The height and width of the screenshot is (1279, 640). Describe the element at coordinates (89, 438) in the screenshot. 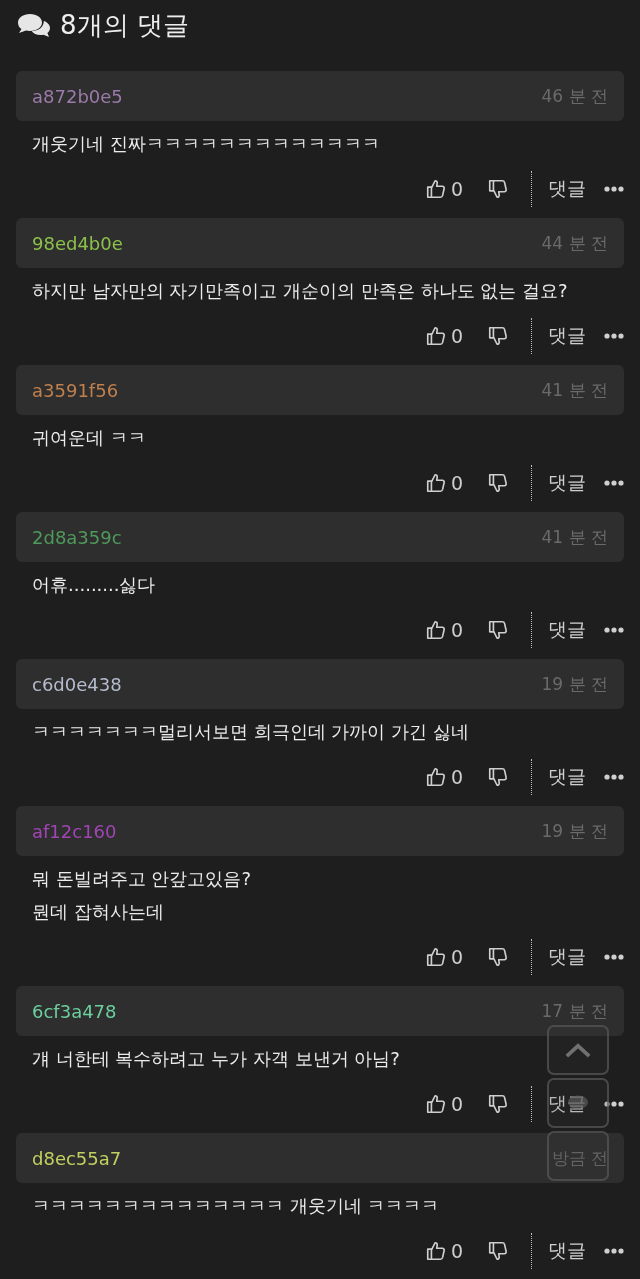

I see `comment-text: 귀여운데 ㅋㅋ` at that location.